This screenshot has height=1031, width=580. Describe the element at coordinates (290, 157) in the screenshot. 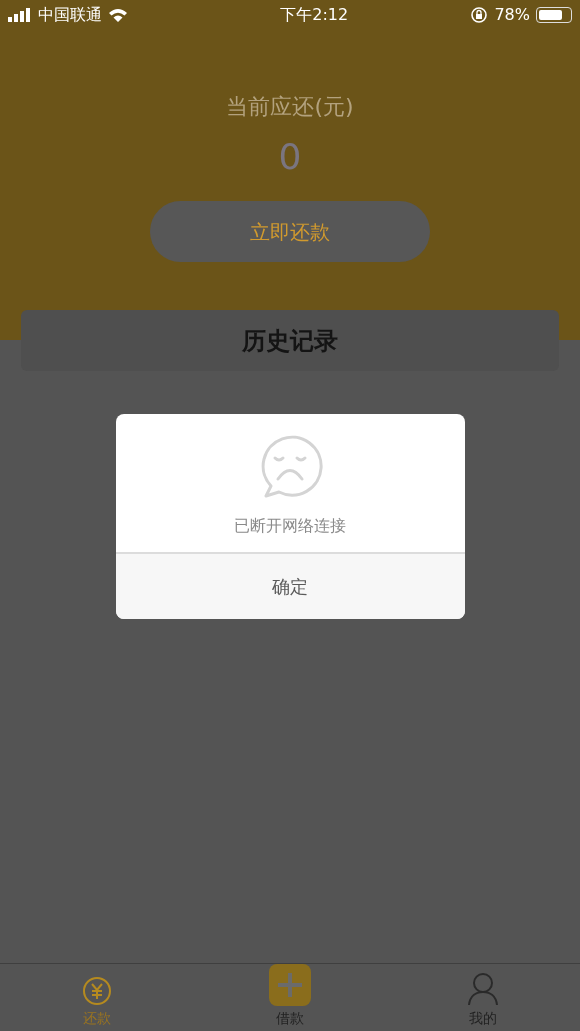

I see `amount-value: 0` at that location.